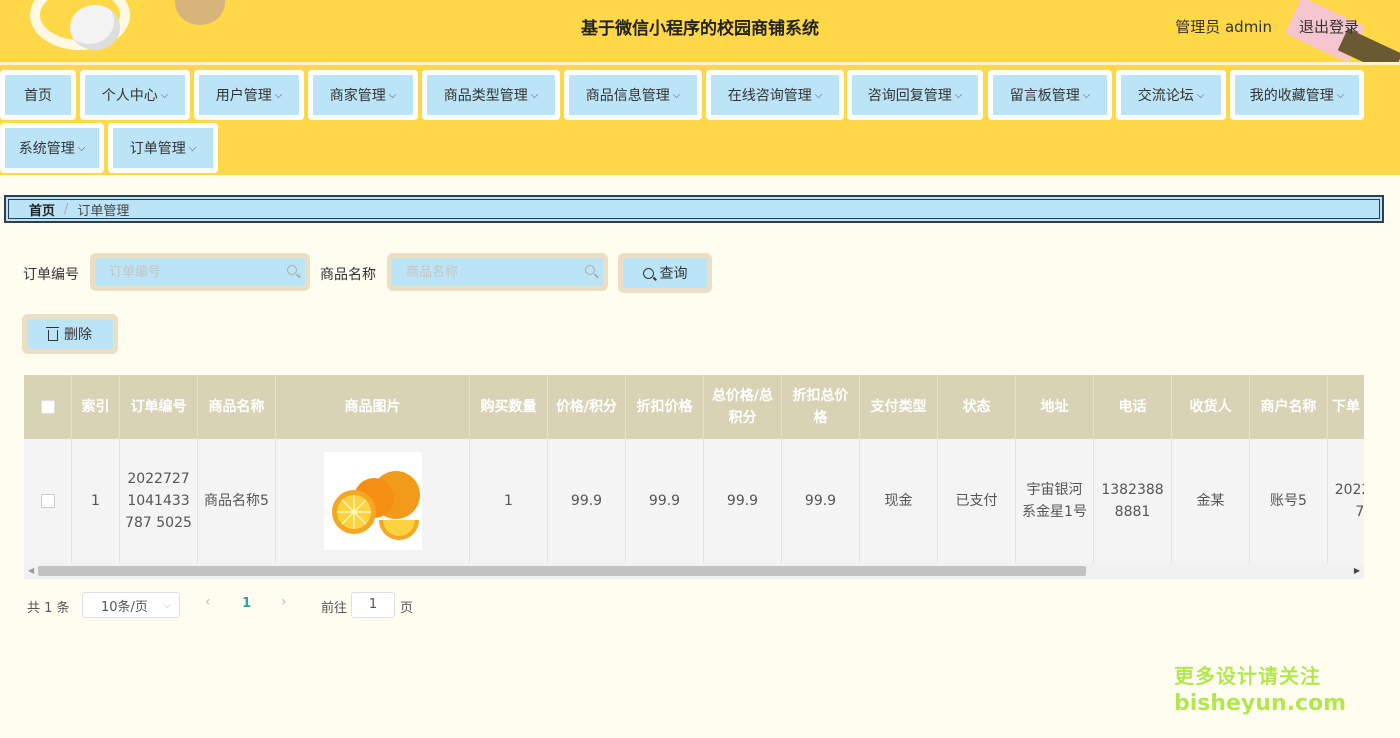 This screenshot has width=1400, height=738. What do you see at coordinates (1211, 407) in the screenshot?
I see `column-header: 收货人` at bounding box center [1211, 407].